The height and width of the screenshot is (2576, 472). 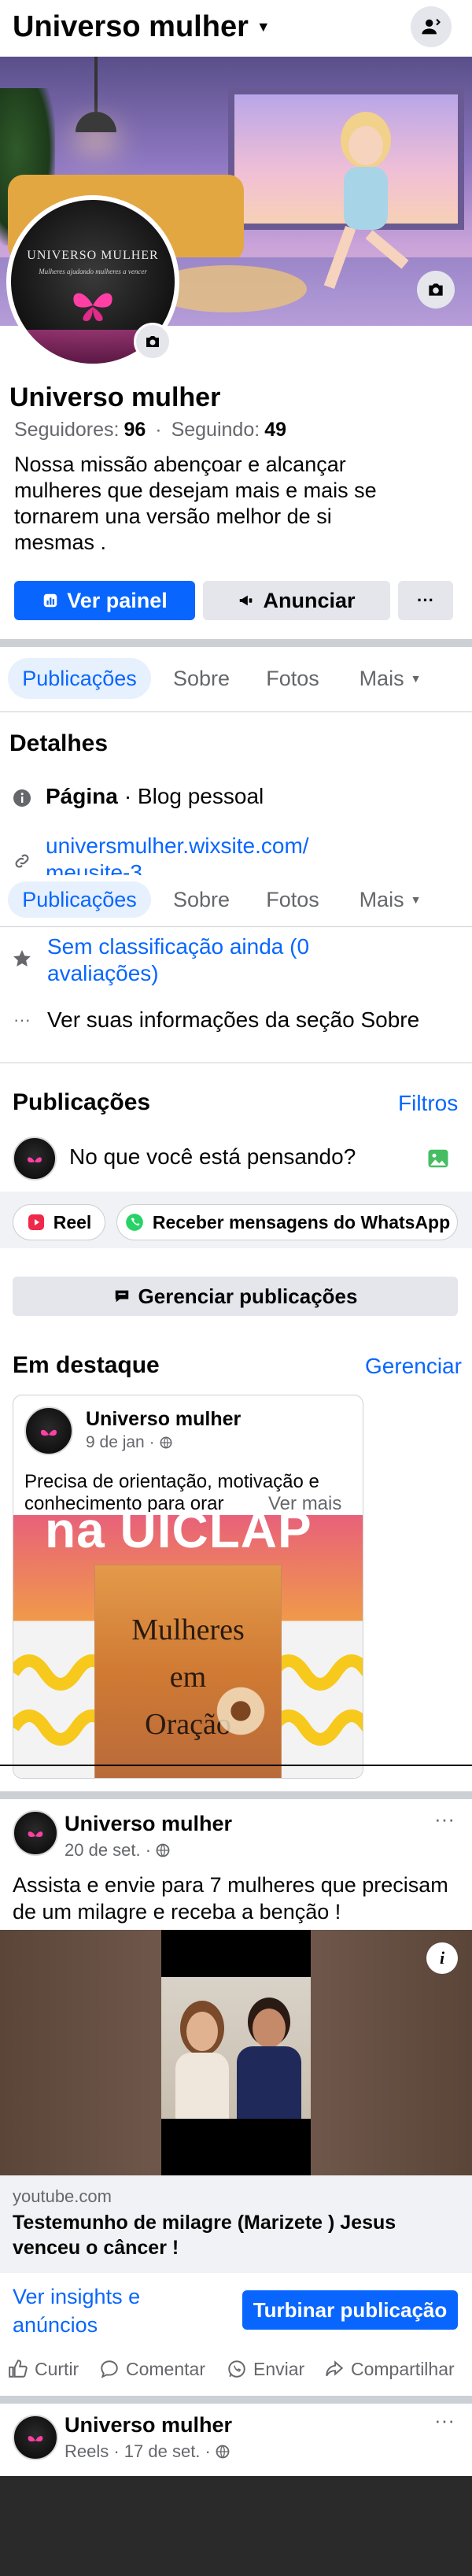 What do you see at coordinates (22, 861) in the screenshot?
I see `link-icon` at bounding box center [22, 861].